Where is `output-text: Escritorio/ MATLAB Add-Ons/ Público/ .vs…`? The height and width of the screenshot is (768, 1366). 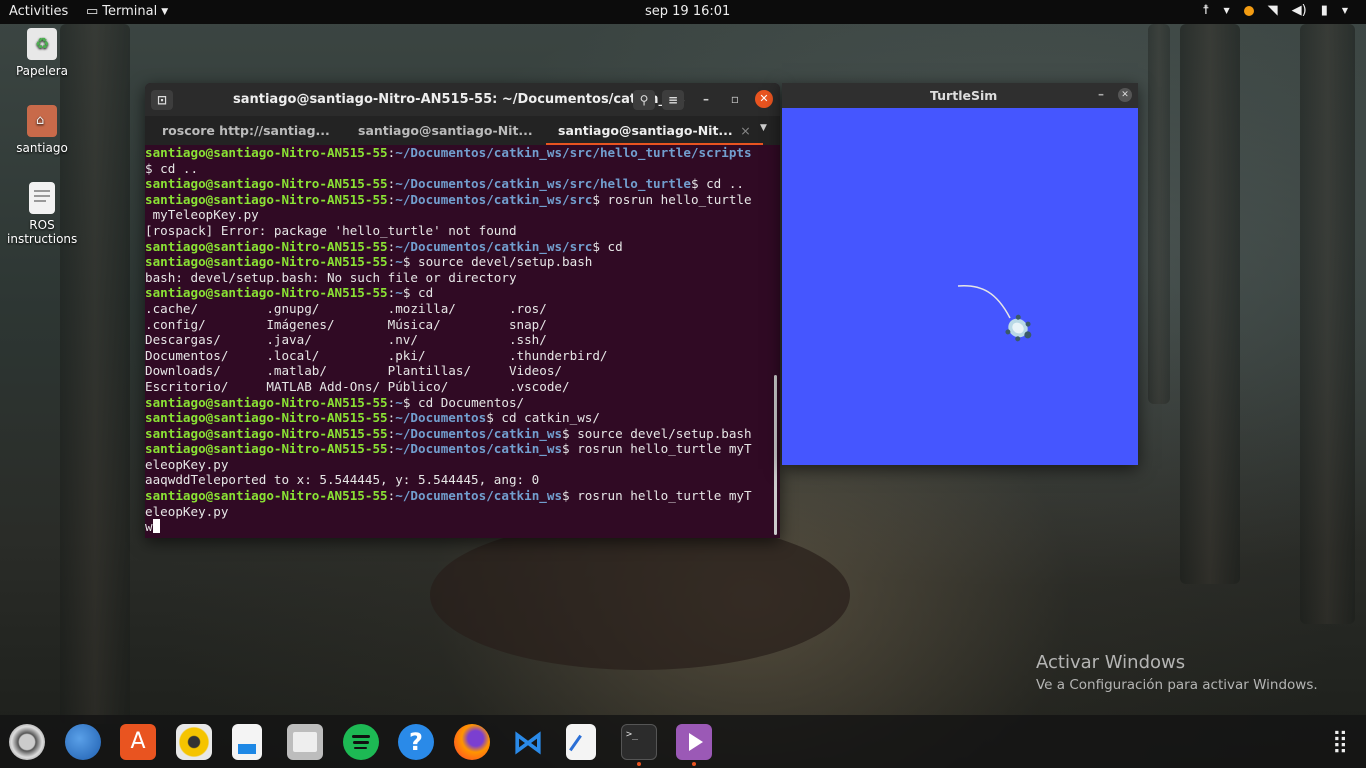
output-text: Escritorio/ MATLAB Add-Ons/ Público/ .vs… is located at coordinates (357, 386).